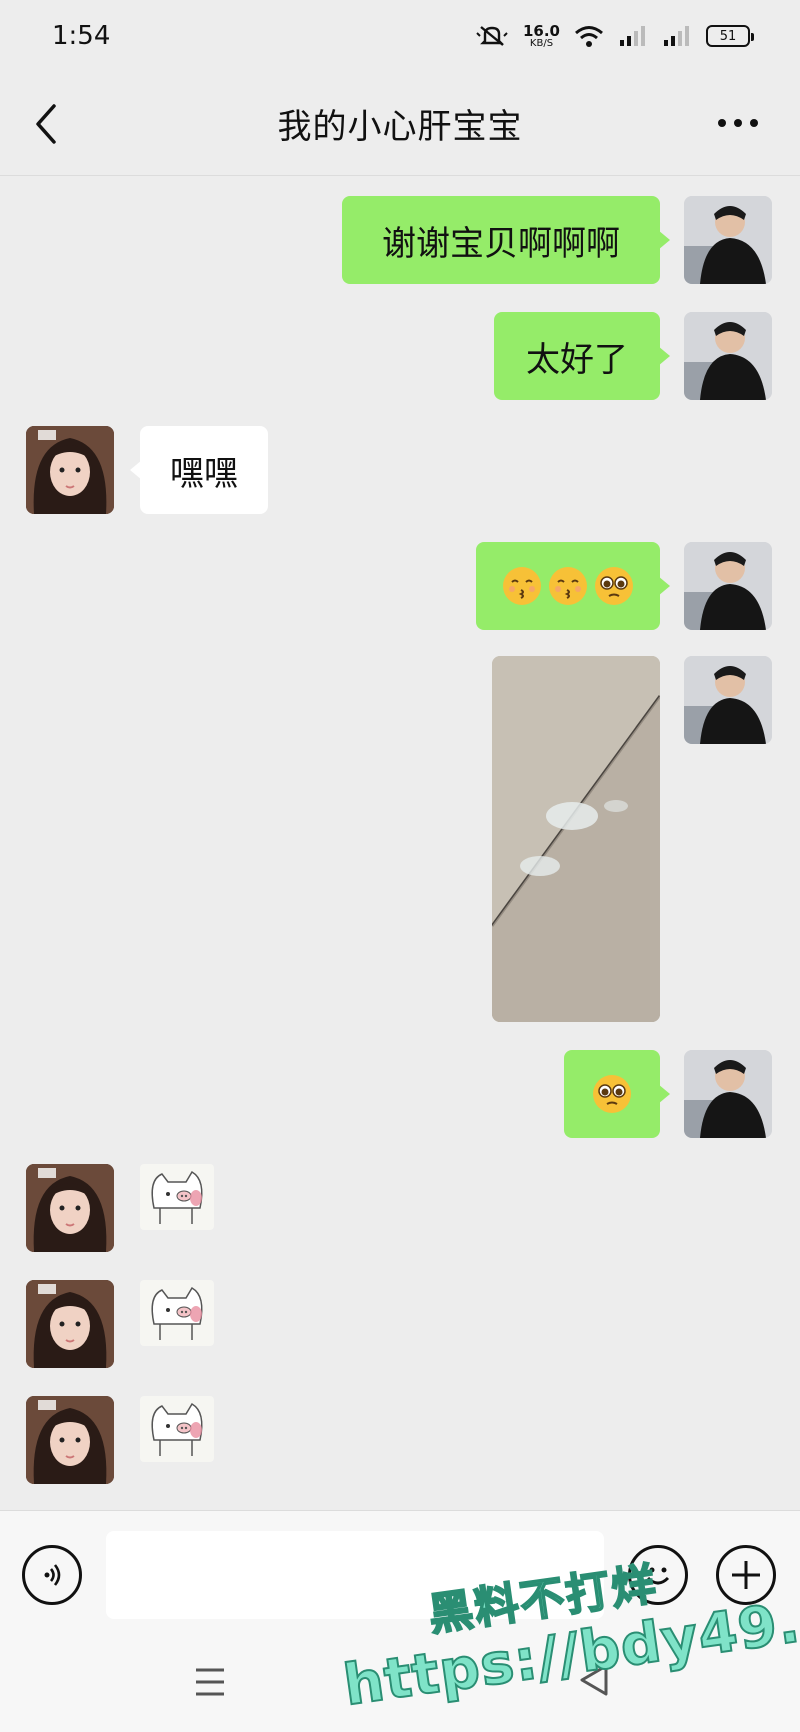  Describe the element at coordinates (204, 473) in the screenshot. I see `message-text: 嘿嘿` at that location.